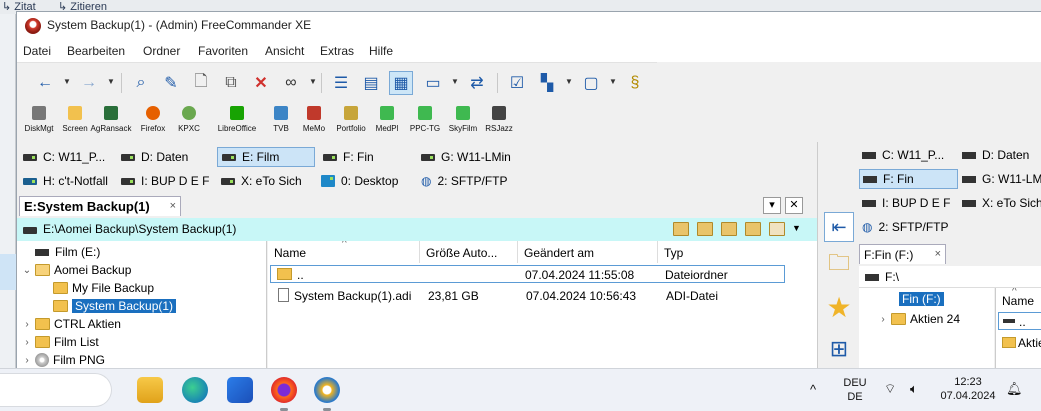 Image resolution: width=1041 pixels, height=411 pixels. Describe the element at coordinates (839, 349) in the screenshot. I see `copy-list-icon: ⊞` at that location.